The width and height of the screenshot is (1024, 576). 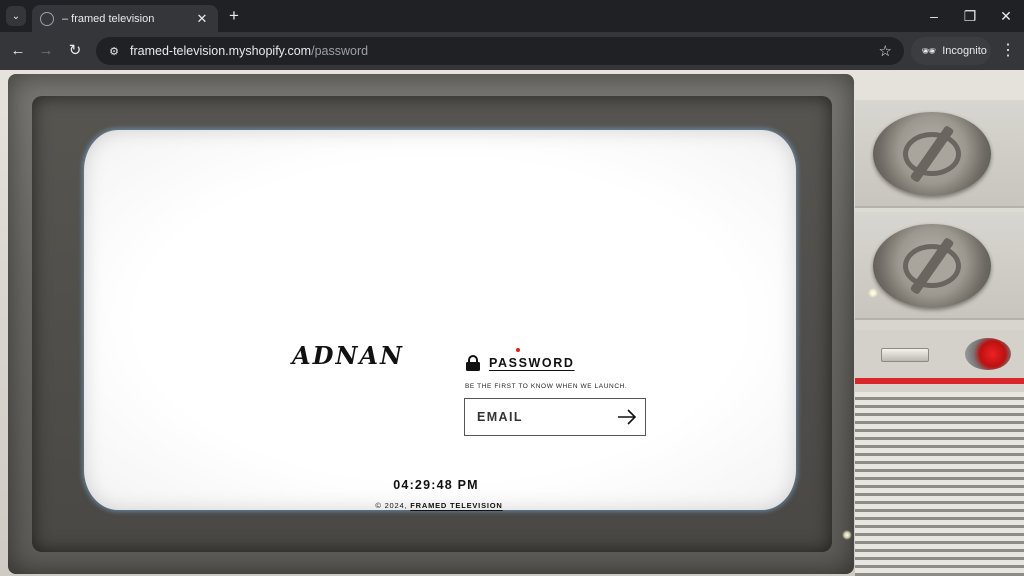 I want to click on switch-plate, so click(x=939, y=356).